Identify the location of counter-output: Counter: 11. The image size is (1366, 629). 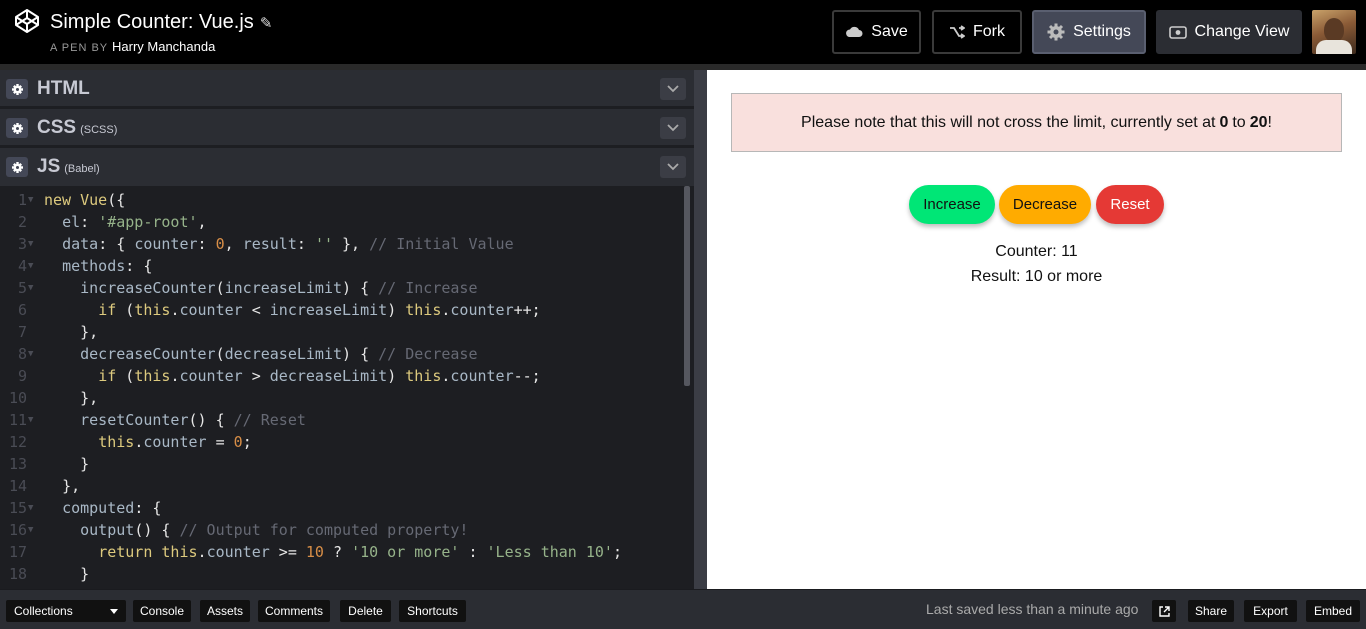
(1036, 251).